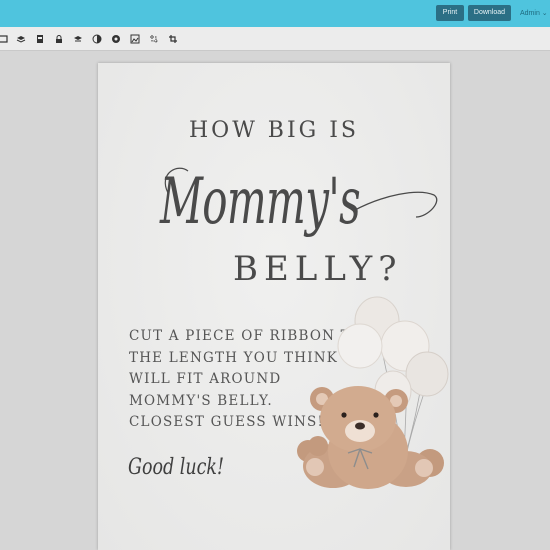  Describe the element at coordinates (318, 269) in the screenshot. I see `poster-title-line3: BELLY?` at that location.